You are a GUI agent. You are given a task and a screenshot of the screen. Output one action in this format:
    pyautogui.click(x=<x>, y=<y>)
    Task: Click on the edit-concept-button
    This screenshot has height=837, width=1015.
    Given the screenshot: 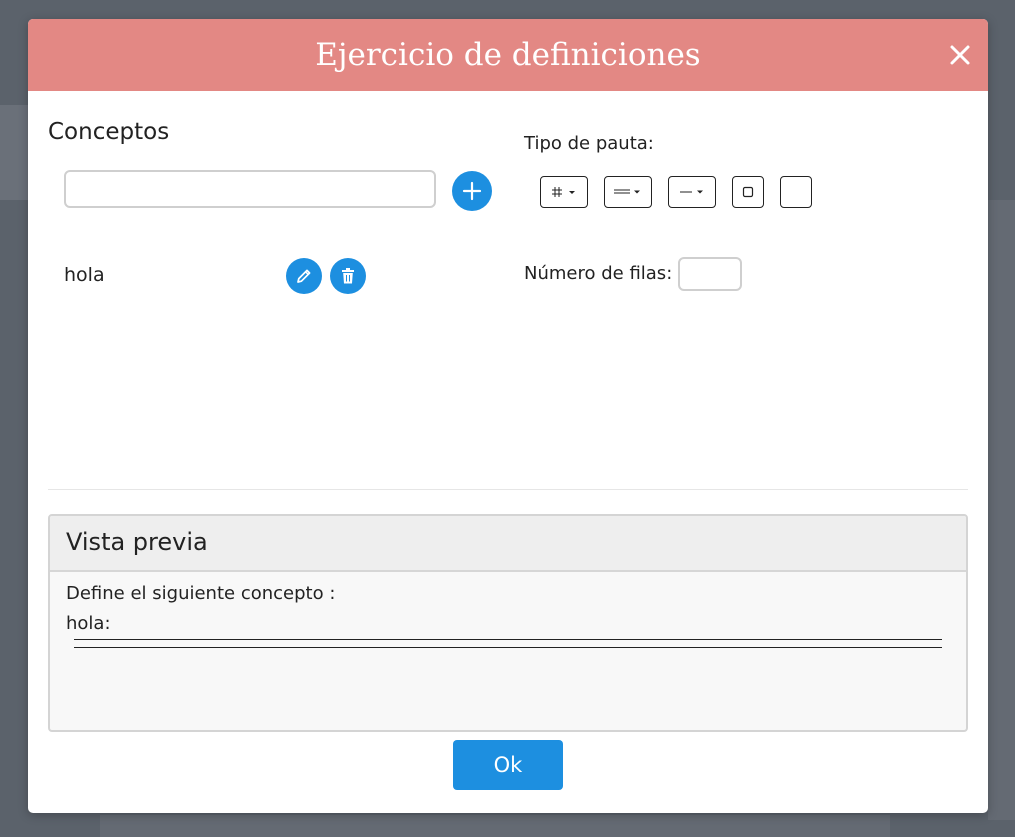 What is the action you would take?
    pyautogui.click(x=304, y=276)
    